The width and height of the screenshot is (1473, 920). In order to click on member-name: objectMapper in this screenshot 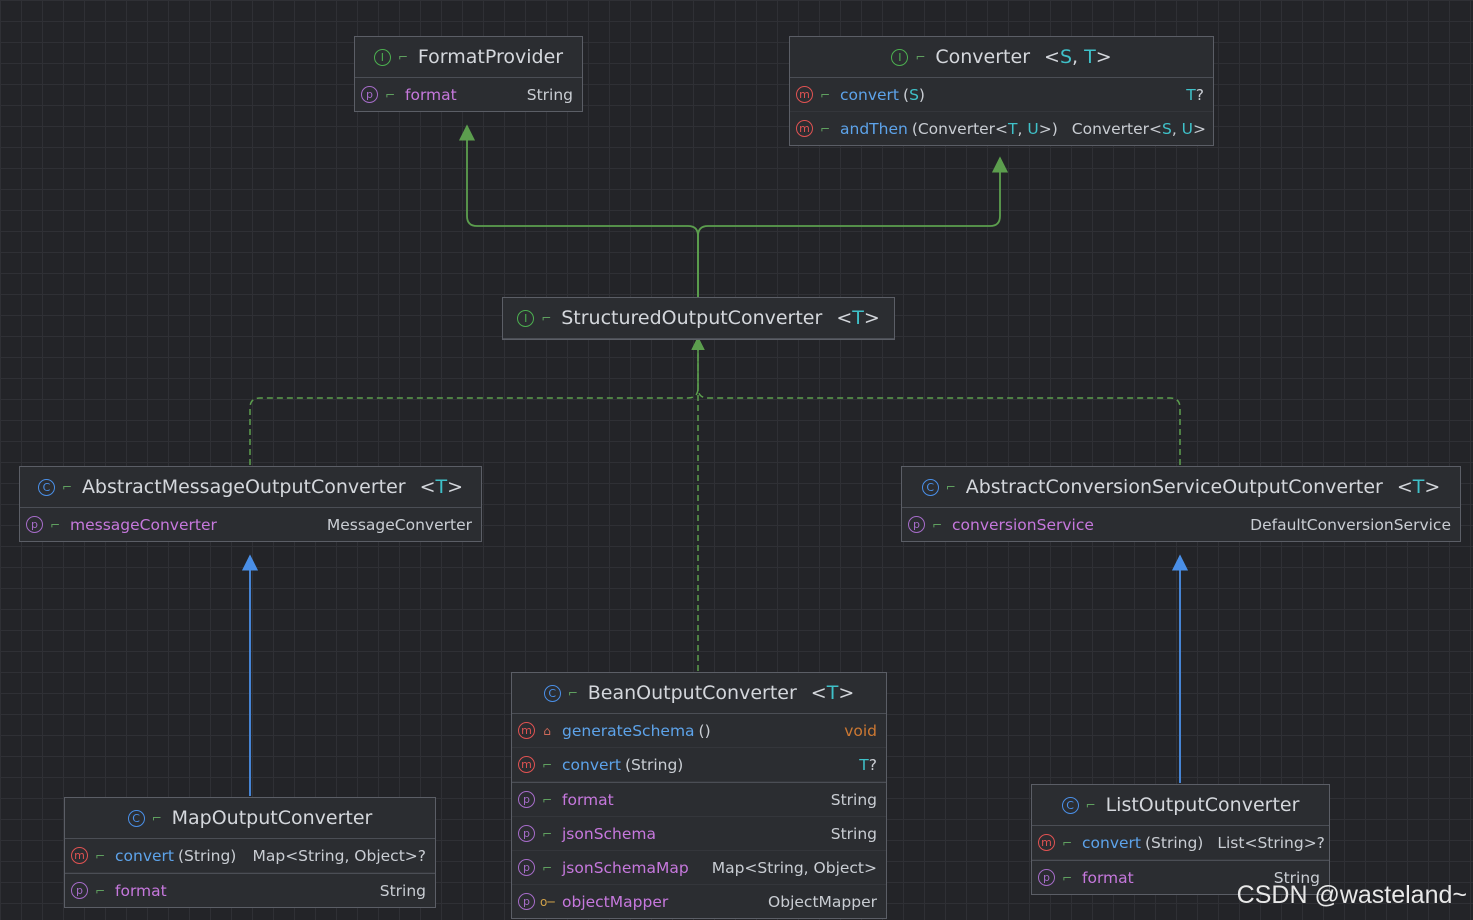, I will do `click(615, 901)`.